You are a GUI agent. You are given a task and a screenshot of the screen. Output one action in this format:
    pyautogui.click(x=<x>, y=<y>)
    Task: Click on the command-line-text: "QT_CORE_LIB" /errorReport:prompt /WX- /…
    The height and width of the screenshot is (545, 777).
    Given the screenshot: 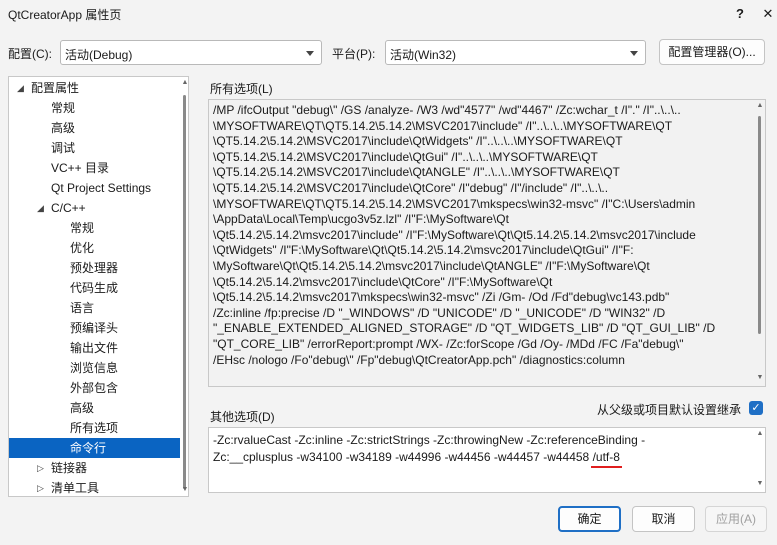 What is the action you would take?
    pyautogui.click(x=448, y=343)
    